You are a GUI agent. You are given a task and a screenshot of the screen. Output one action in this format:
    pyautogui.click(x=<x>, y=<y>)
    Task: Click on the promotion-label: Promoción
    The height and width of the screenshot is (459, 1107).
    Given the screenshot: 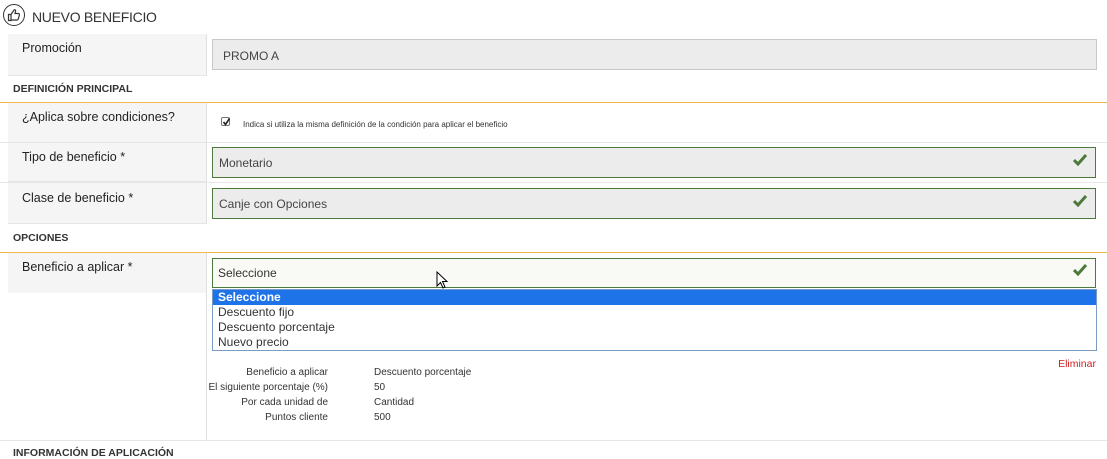 What is the action you would take?
    pyautogui.click(x=52, y=48)
    